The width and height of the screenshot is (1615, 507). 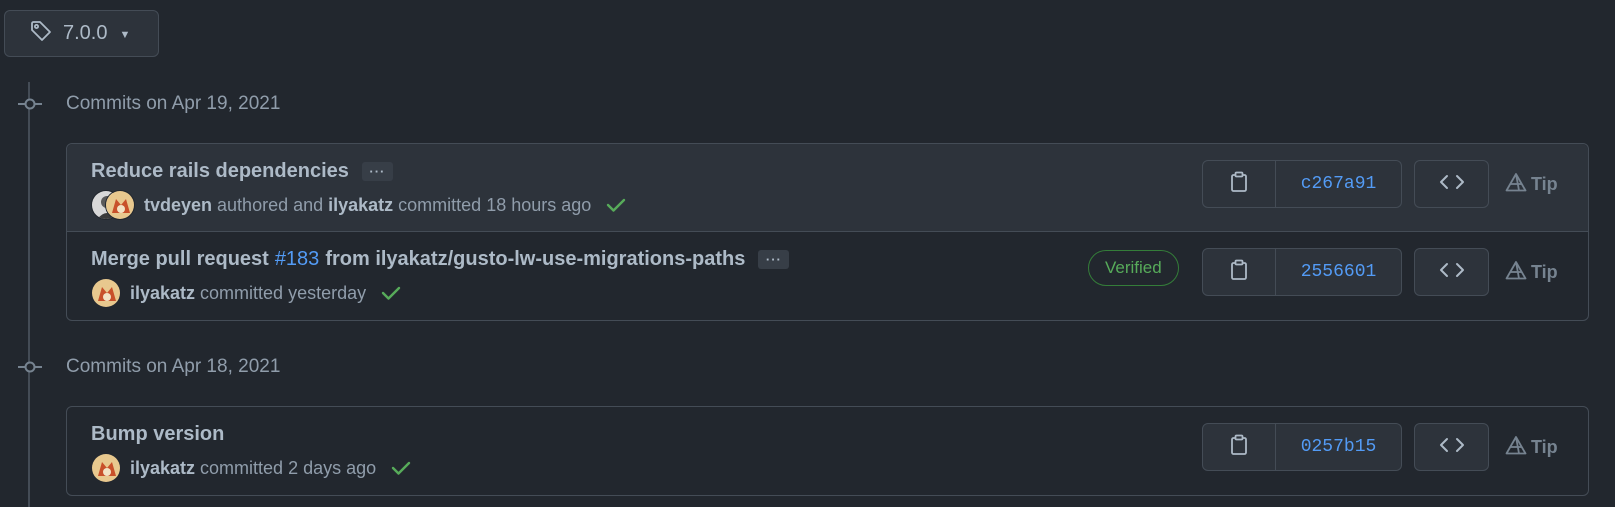 I want to click on group-date-heading: Commits on Apr 18, 2021, so click(x=173, y=366).